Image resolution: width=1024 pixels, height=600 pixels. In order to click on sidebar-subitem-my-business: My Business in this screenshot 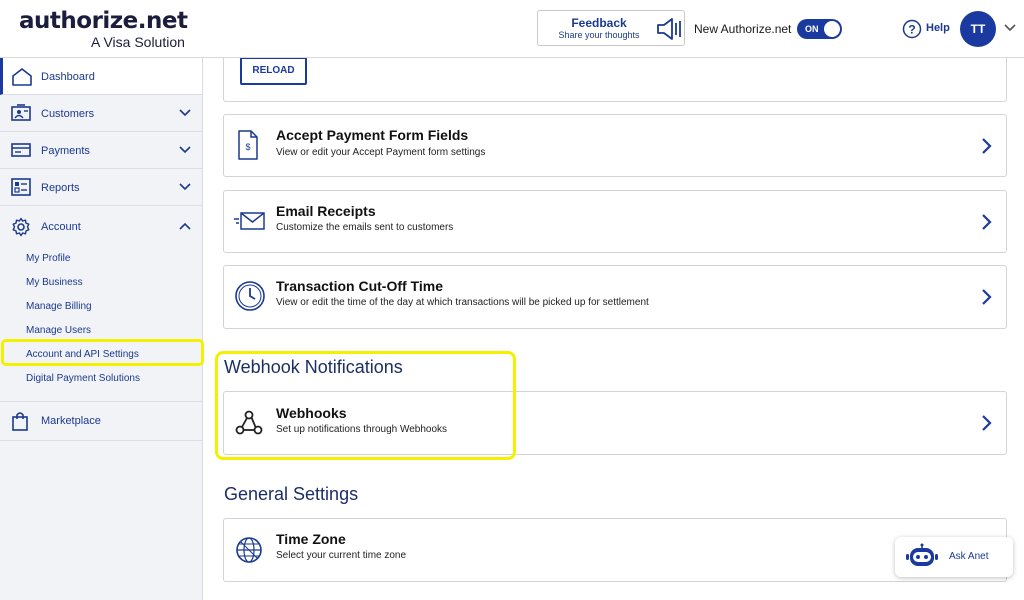, I will do `click(54, 282)`.